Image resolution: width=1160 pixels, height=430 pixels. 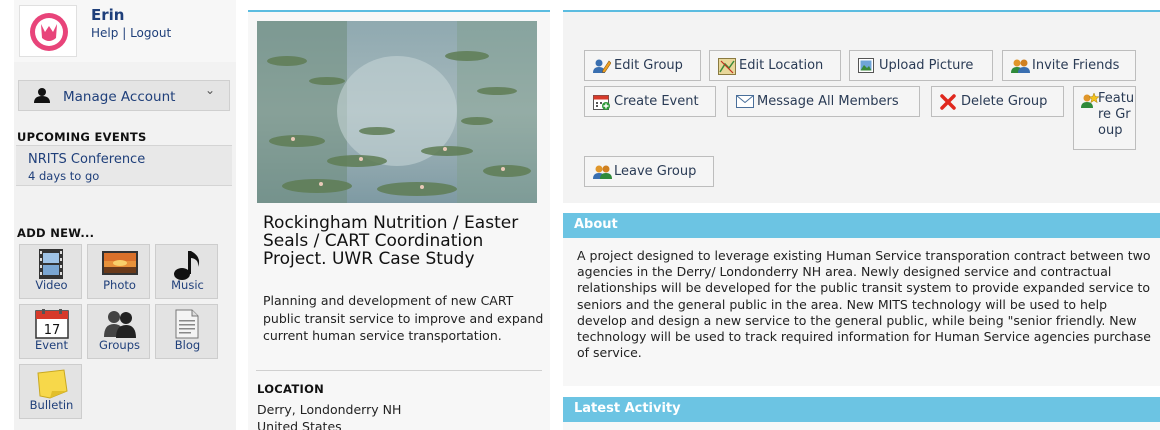 I want to click on delete-group-button: Delete Group, so click(x=997, y=101).